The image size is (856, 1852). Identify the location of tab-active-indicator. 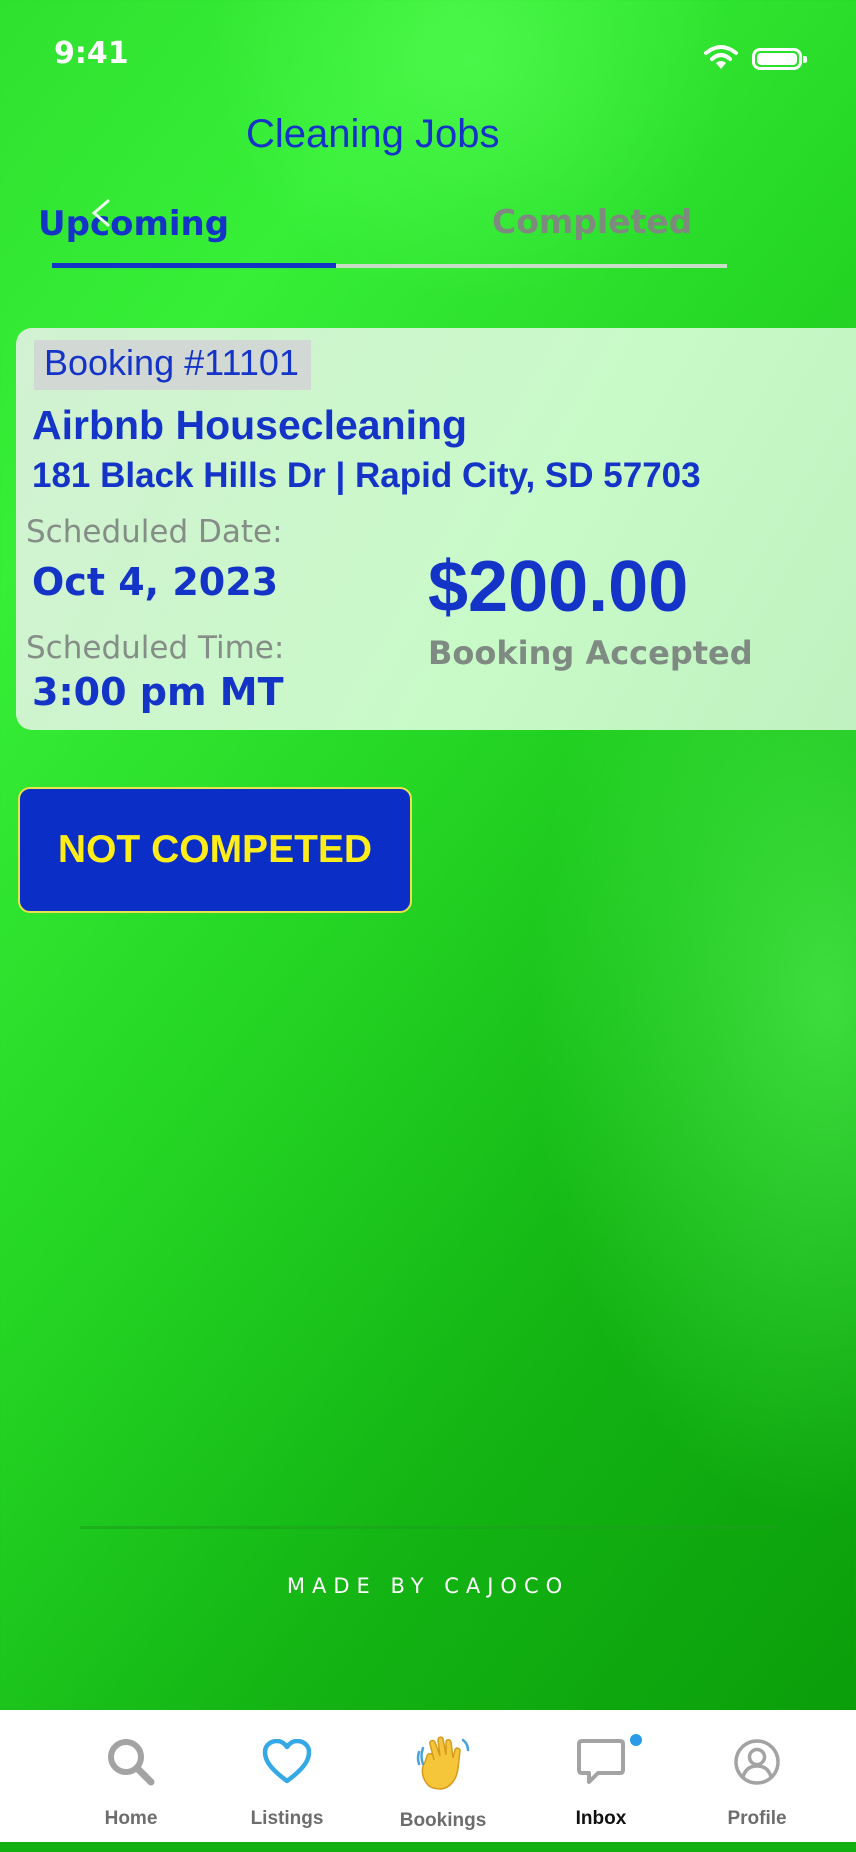
(194, 265).